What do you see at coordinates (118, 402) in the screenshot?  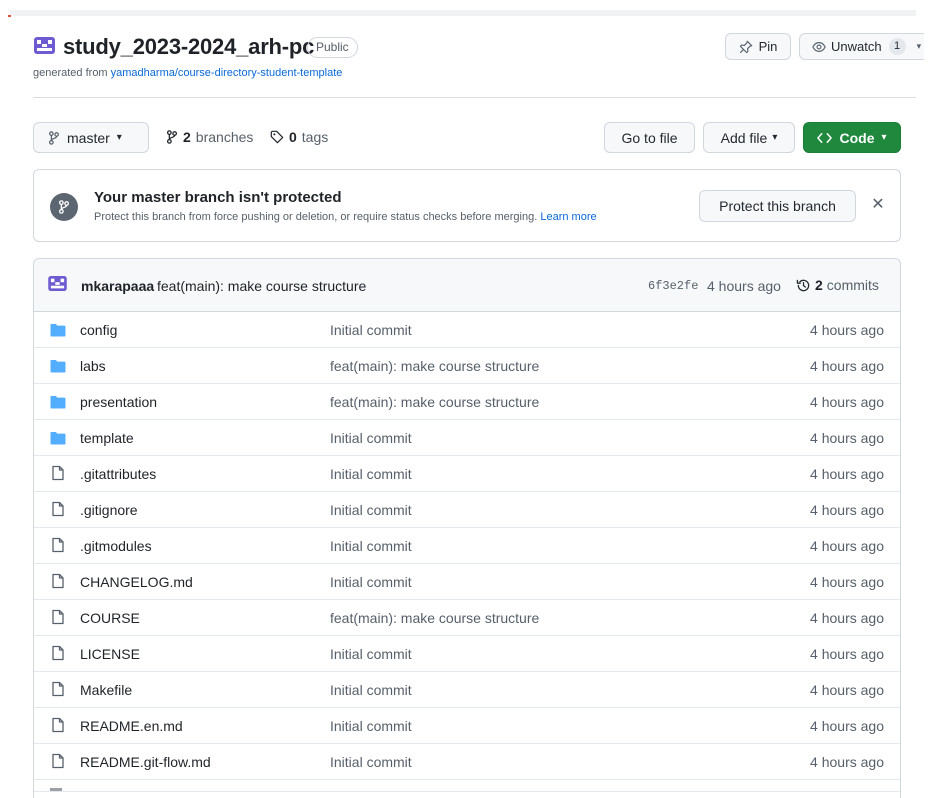 I see `file-name-link: presentation` at bounding box center [118, 402].